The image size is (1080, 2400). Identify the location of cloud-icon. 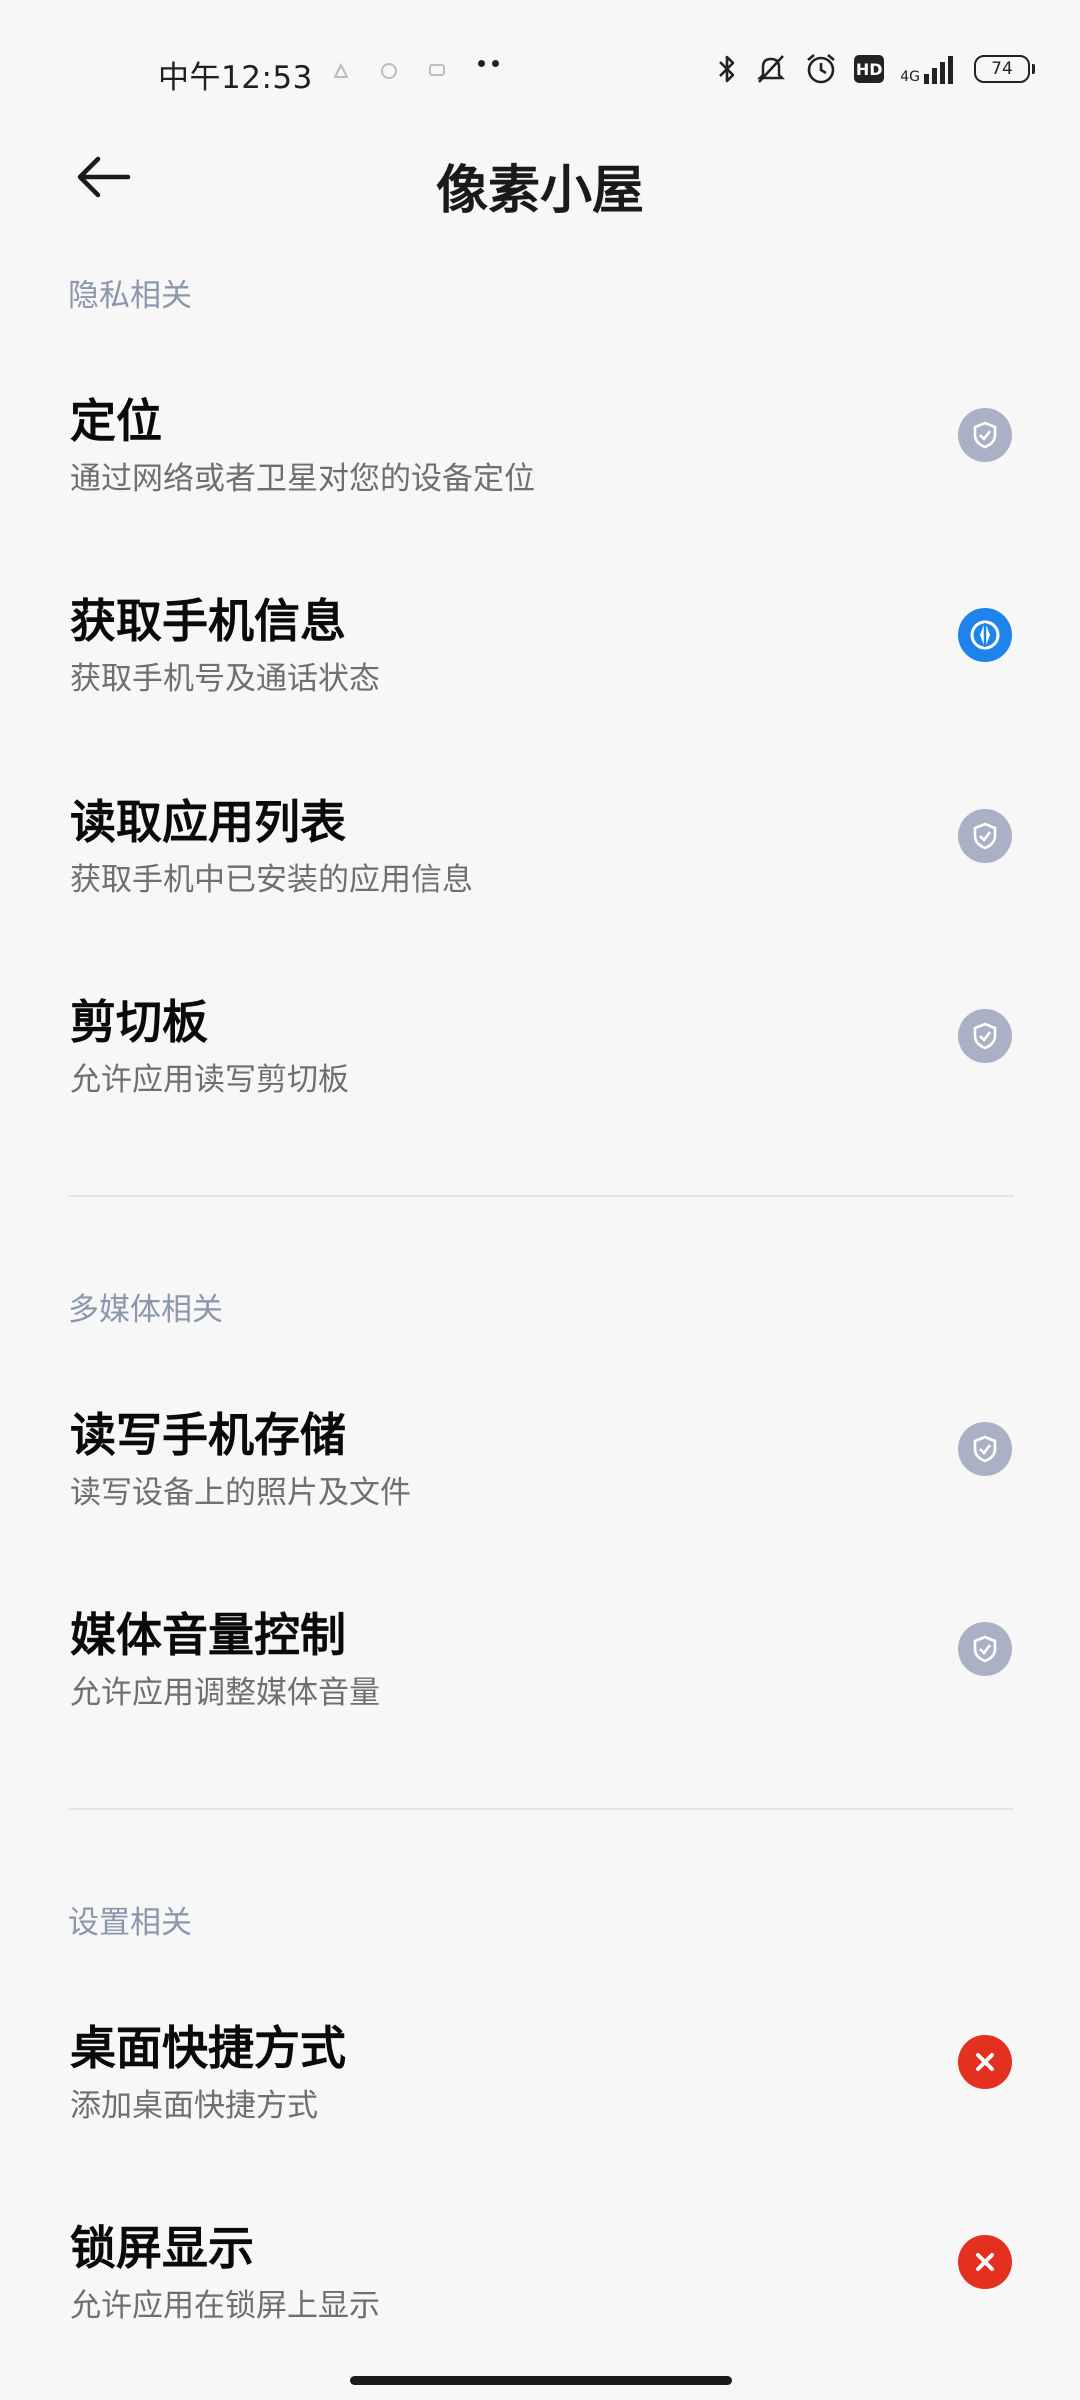
(389, 71).